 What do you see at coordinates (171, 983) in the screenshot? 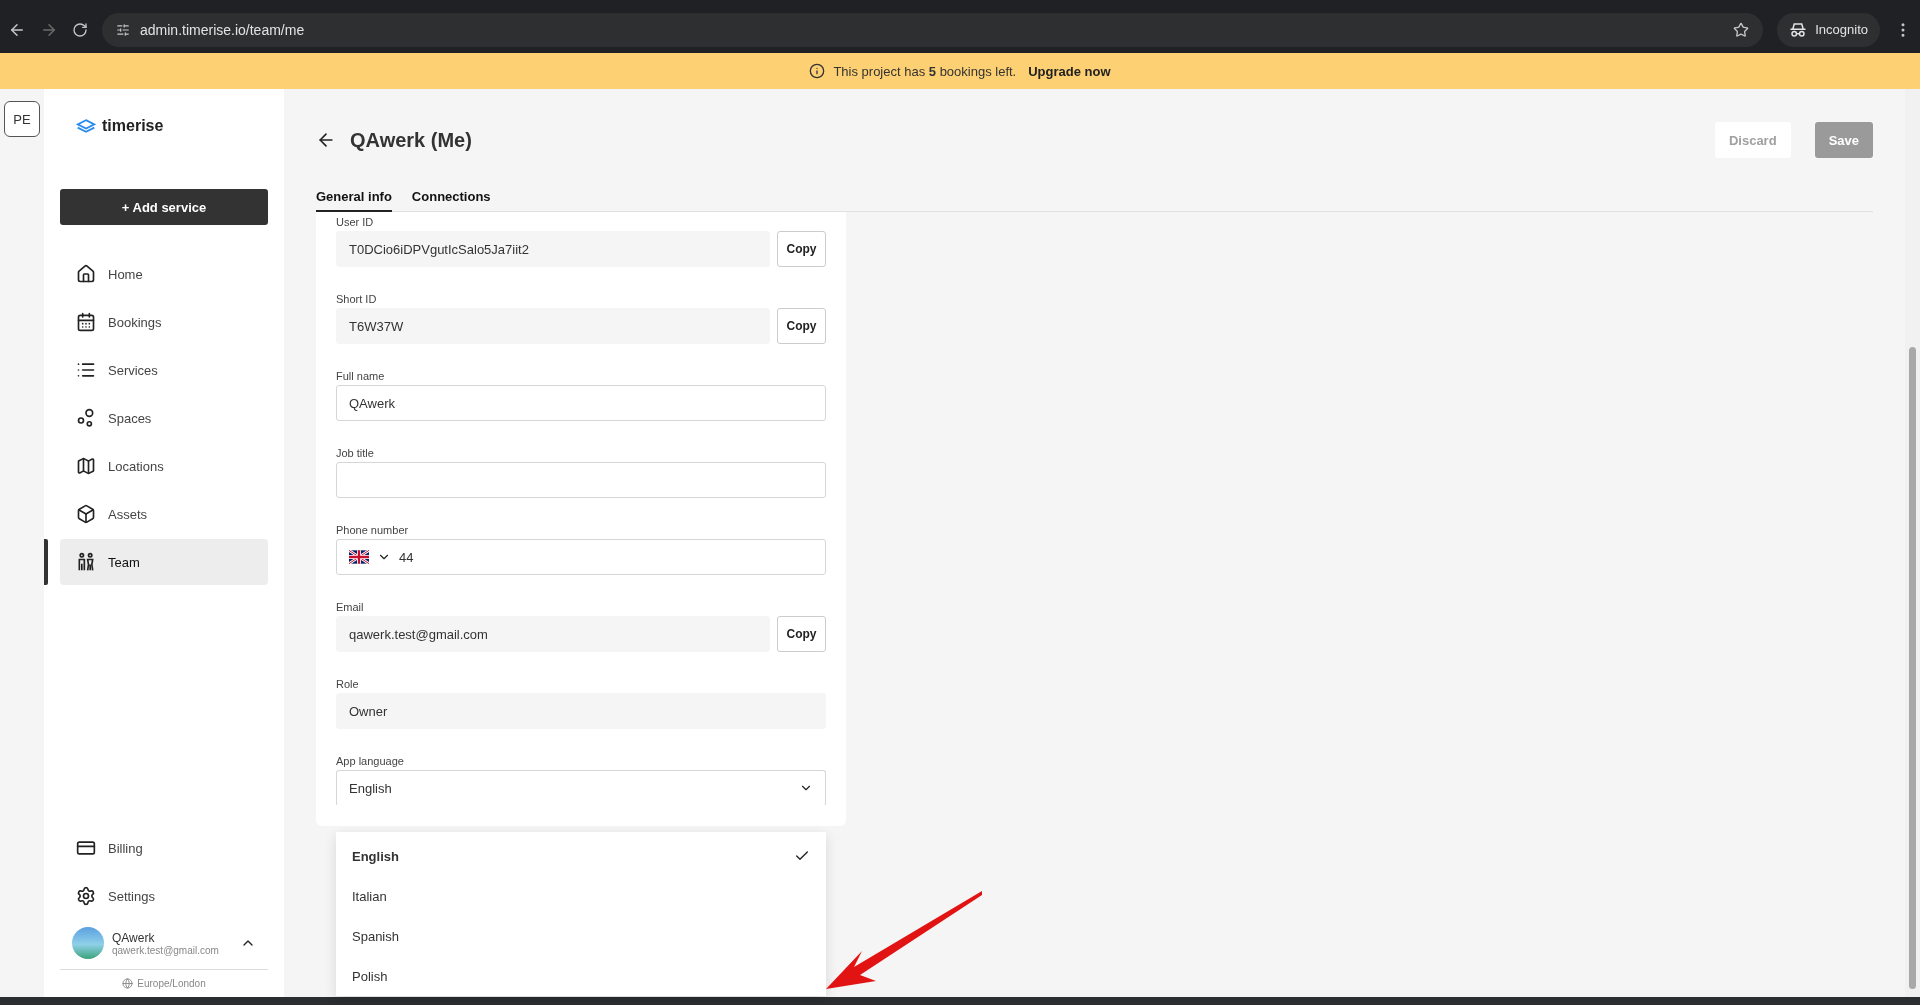
I see `timezone-text: Europe/London` at bounding box center [171, 983].